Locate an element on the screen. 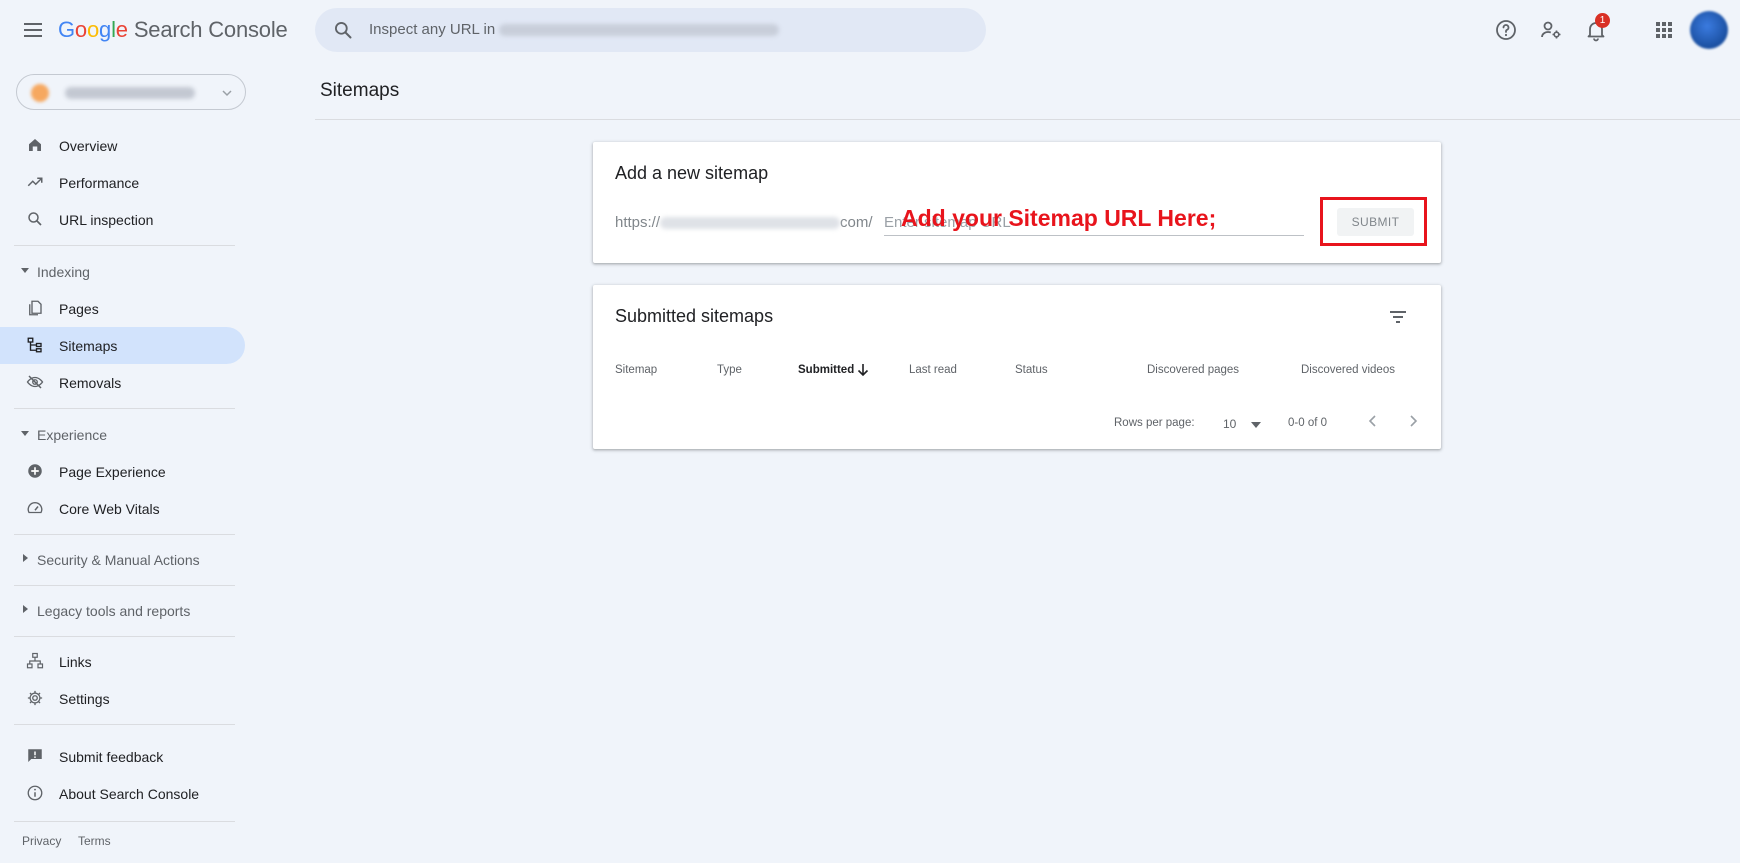  property-favicon is located at coordinates (40, 93).